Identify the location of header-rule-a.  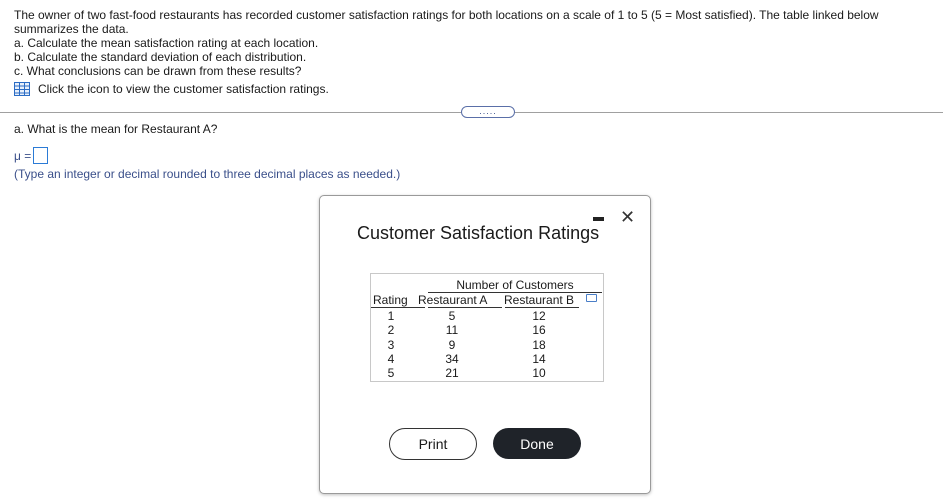
(465, 307).